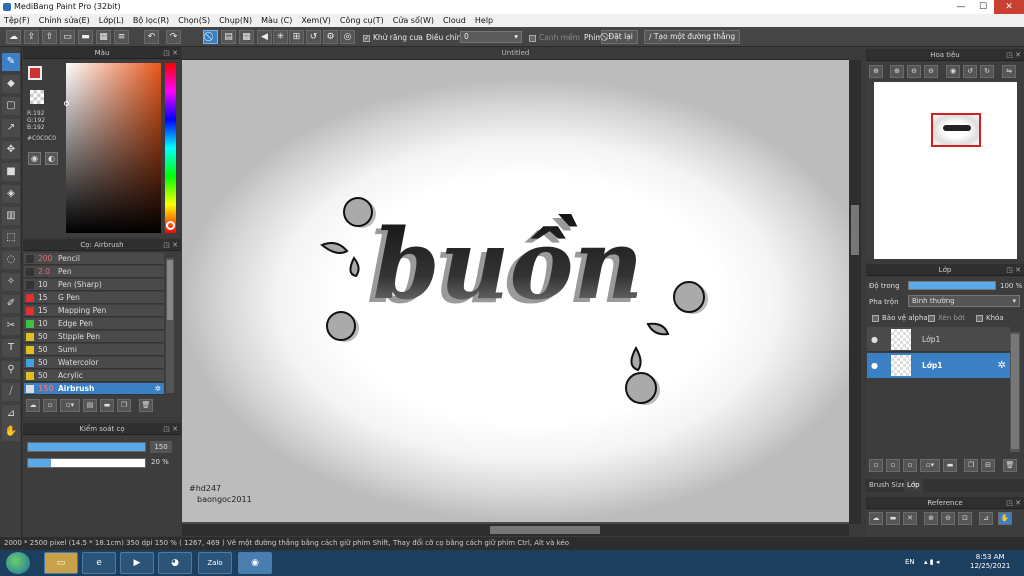  I want to click on brush-scroll-thumb, so click(170, 290).